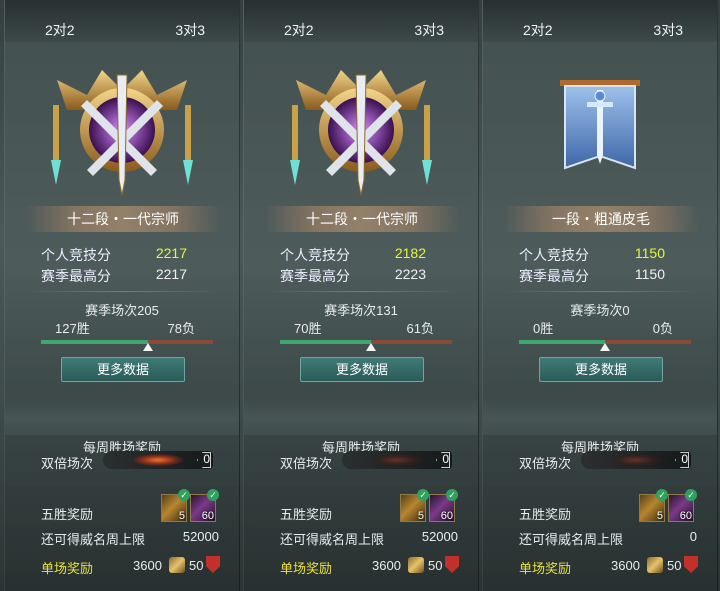  I want to click on losses-count: 0负, so click(662, 328).